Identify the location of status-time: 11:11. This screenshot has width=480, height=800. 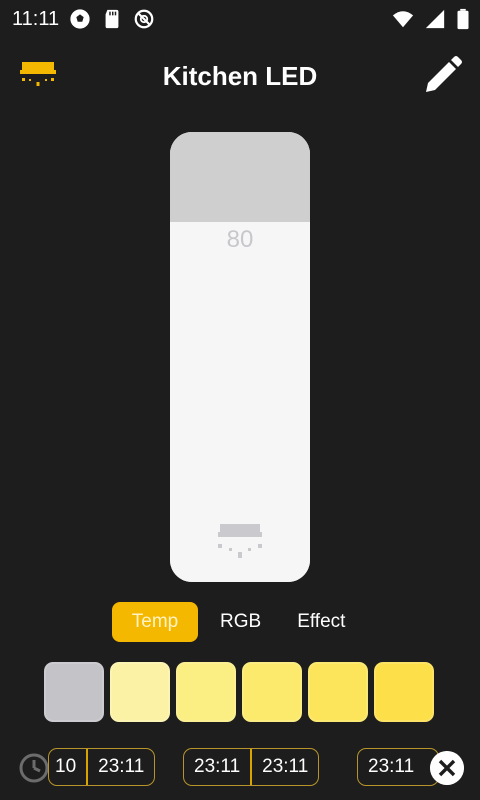
(36, 18).